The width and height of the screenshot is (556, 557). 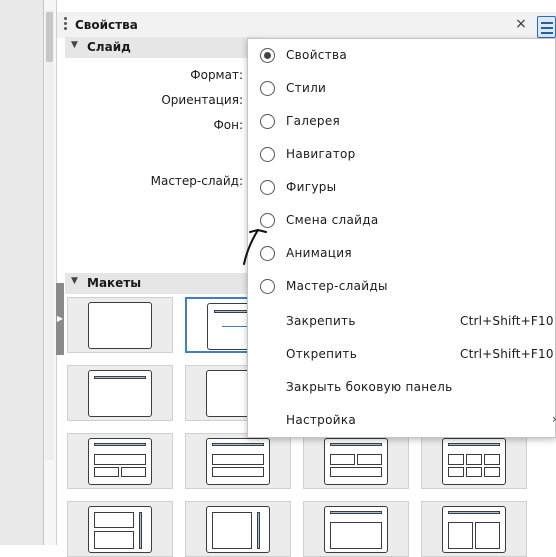 I want to click on menu-separator, so click(x=401, y=303).